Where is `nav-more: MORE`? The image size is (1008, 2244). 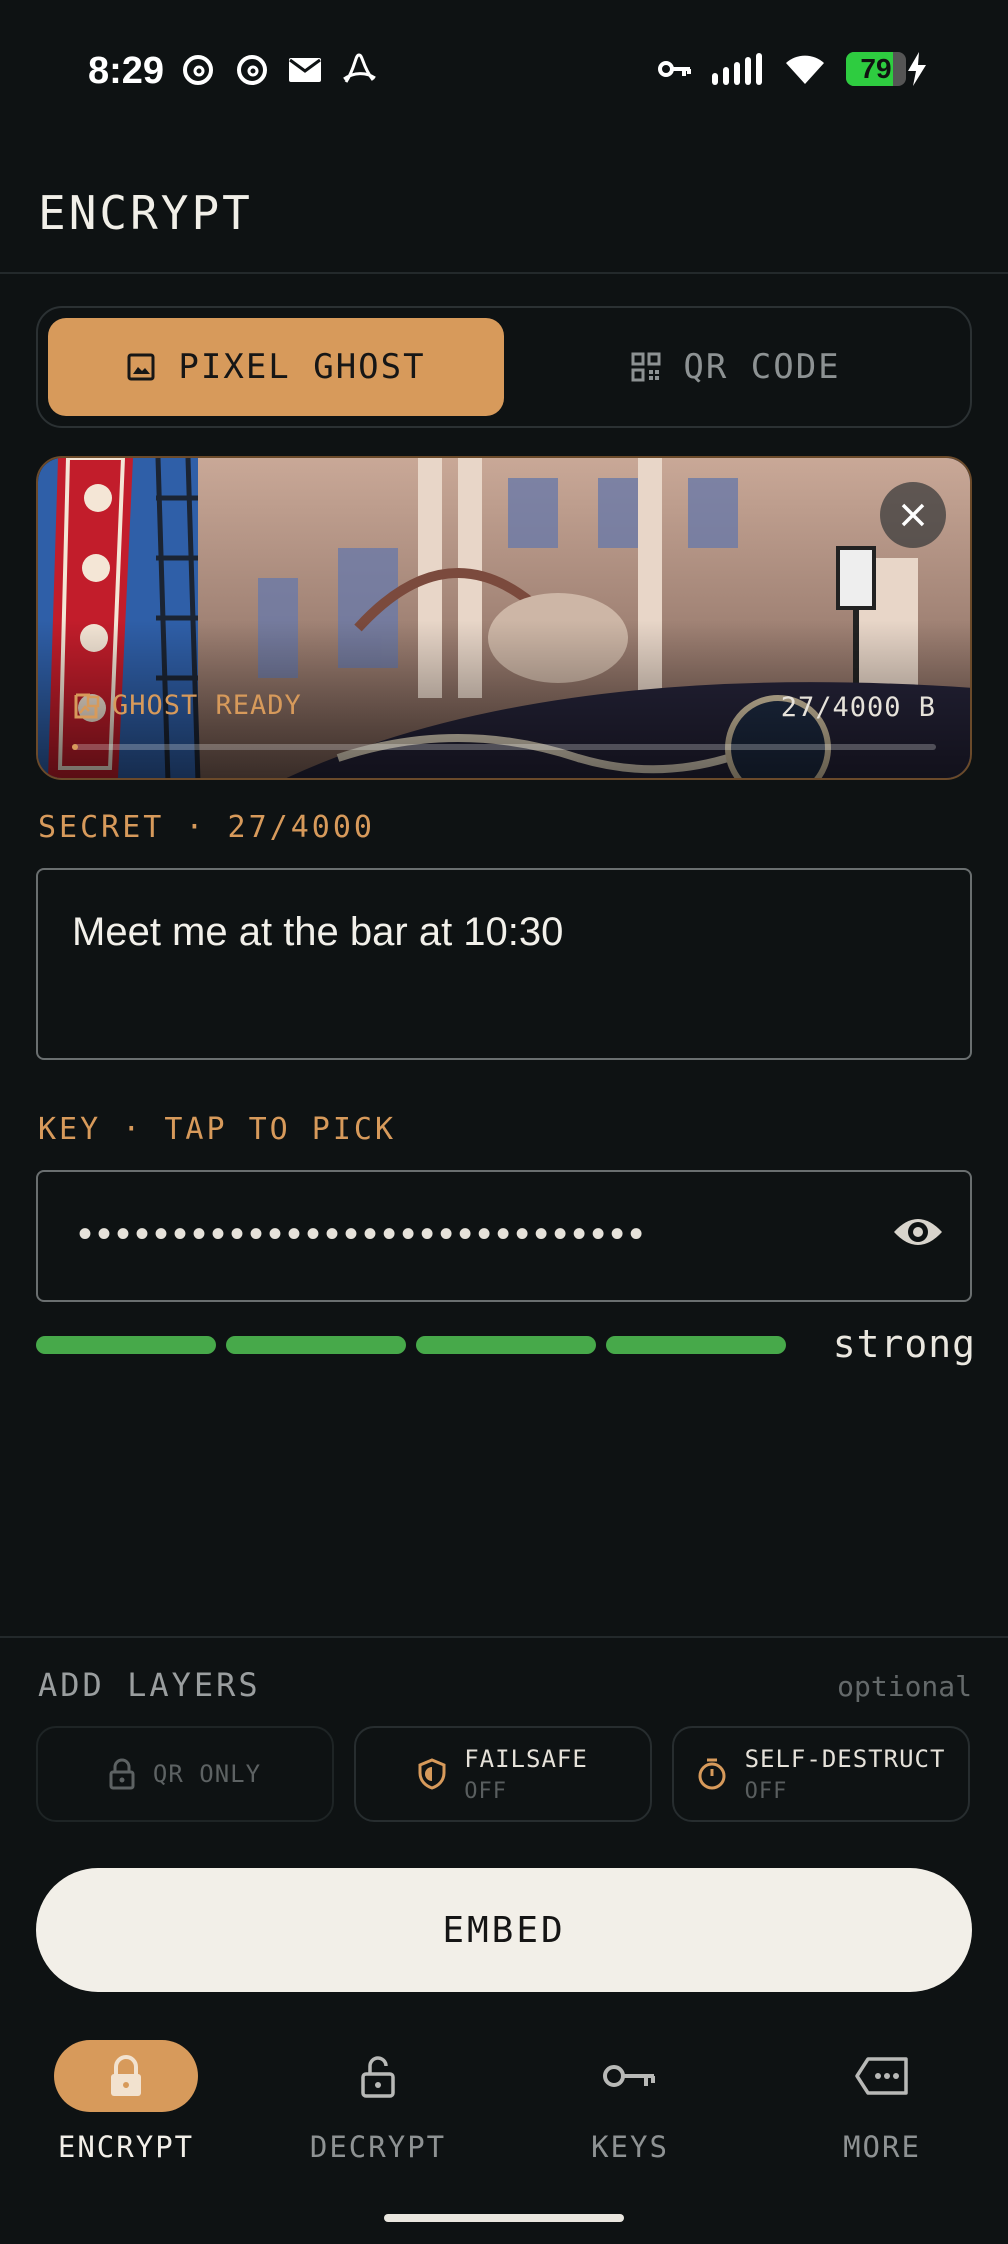
nav-more: MORE is located at coordinates (882, 2105).